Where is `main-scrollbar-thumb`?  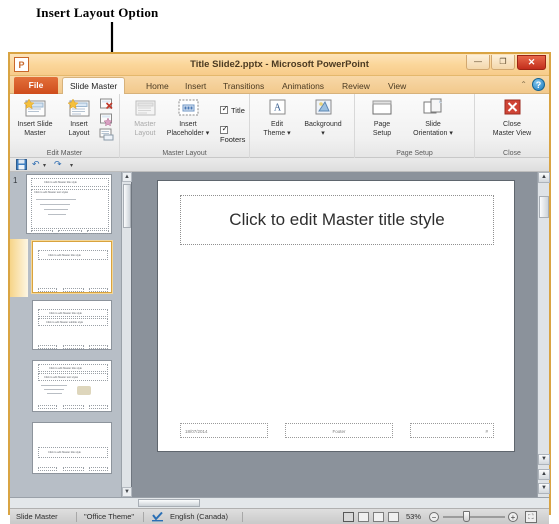 main-scrollbar-thumb is located at coordinates (544, 207).